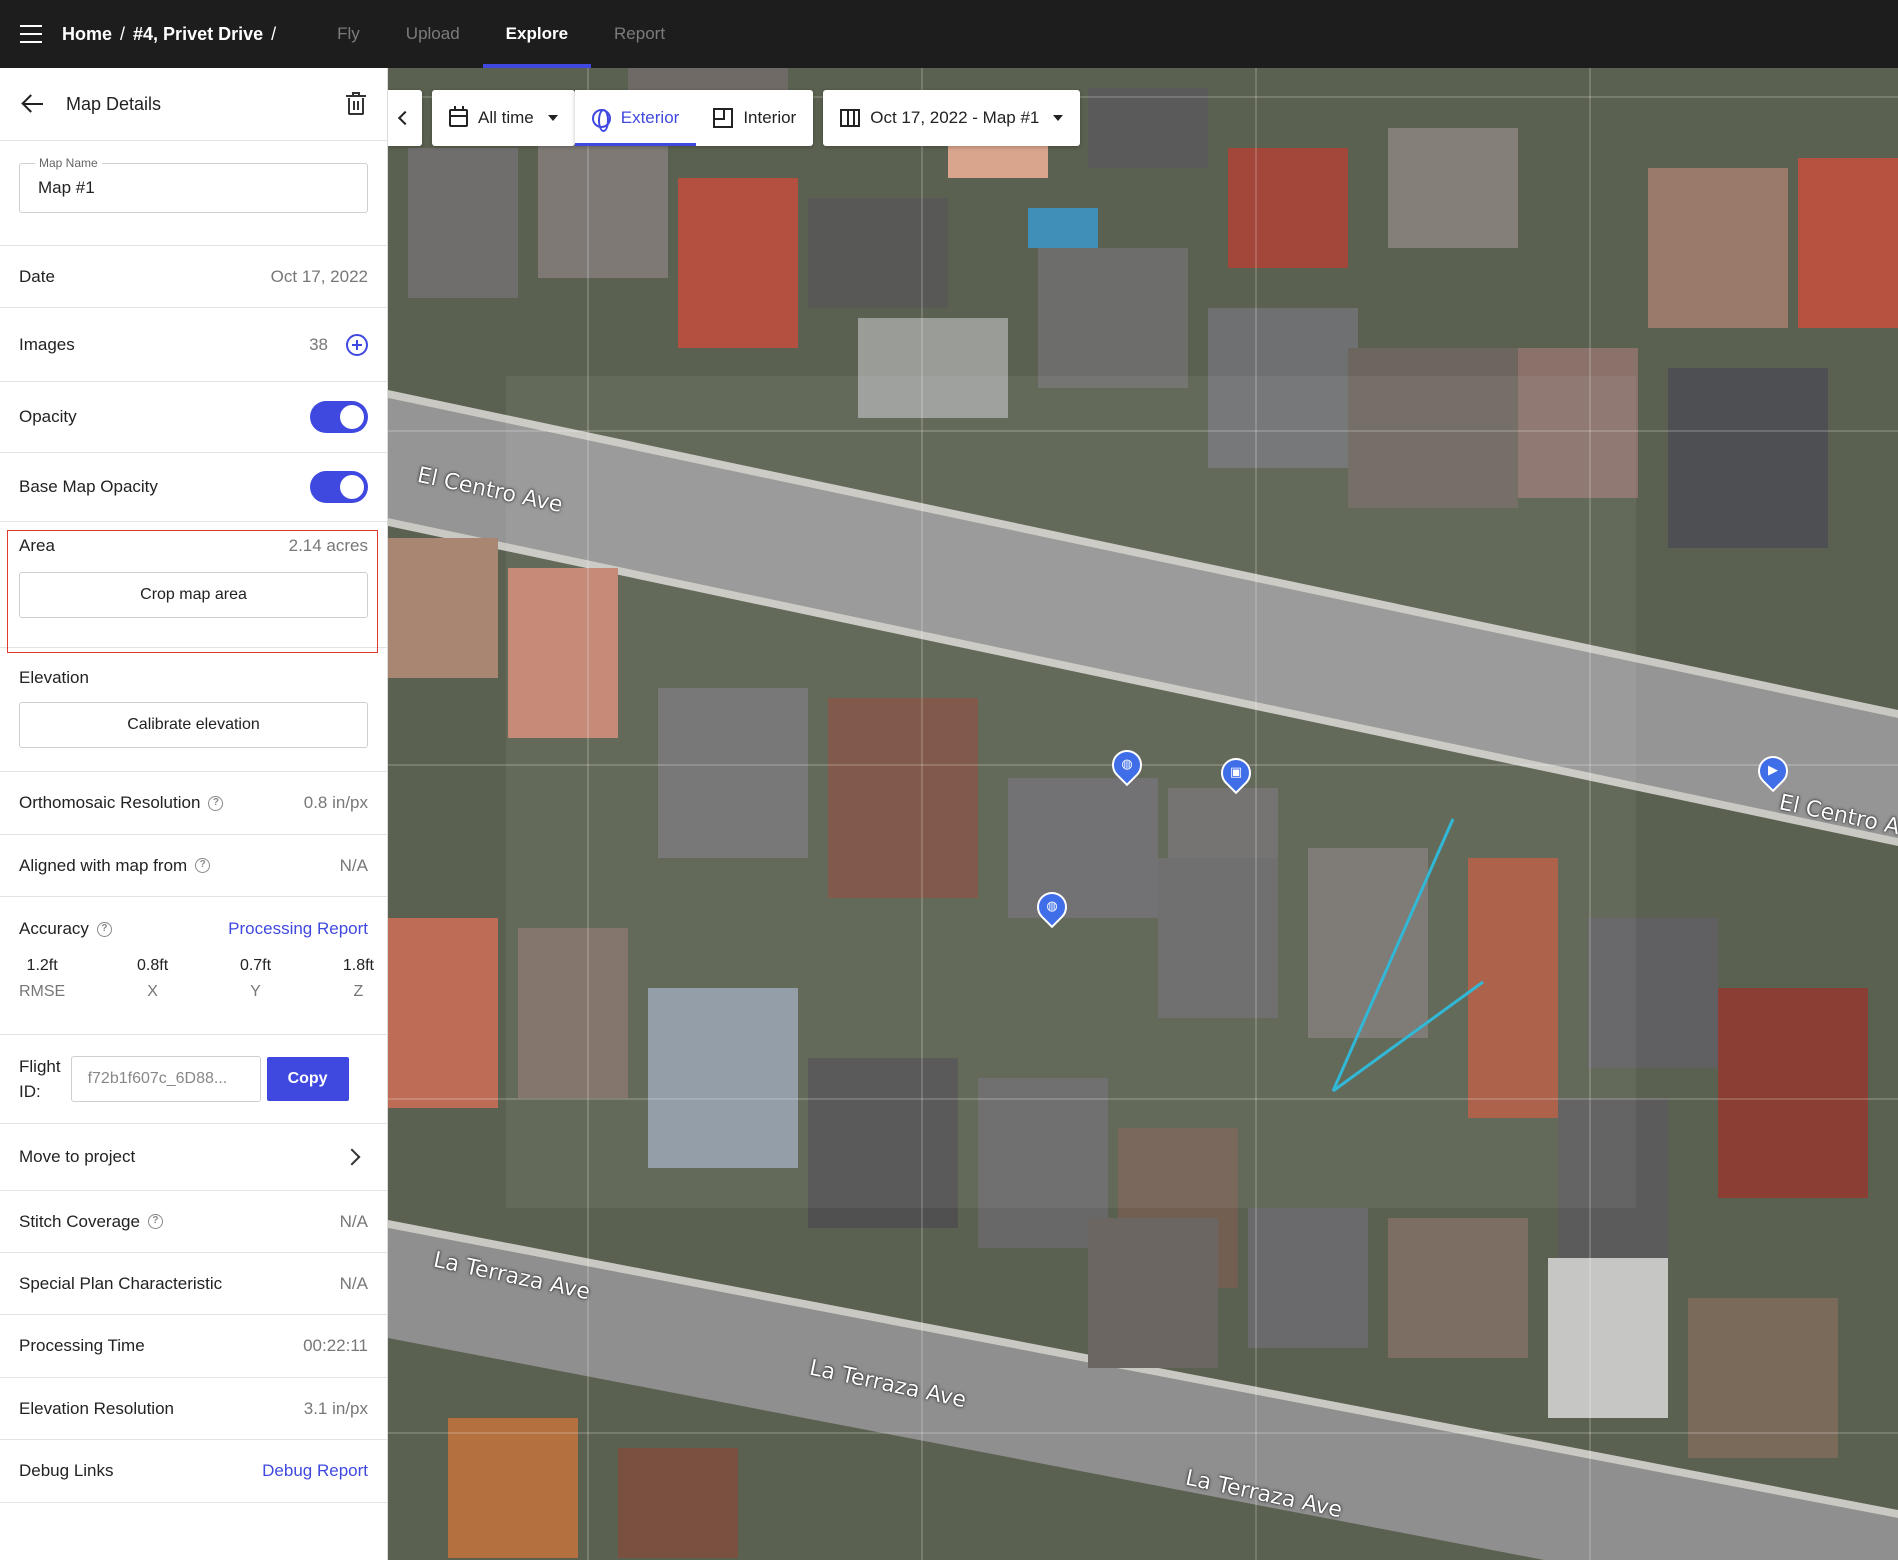  What do you see at coordinates (723, 118) in the screenshot?
I see `floor-plan-icon` at bounding box center [723, 118].